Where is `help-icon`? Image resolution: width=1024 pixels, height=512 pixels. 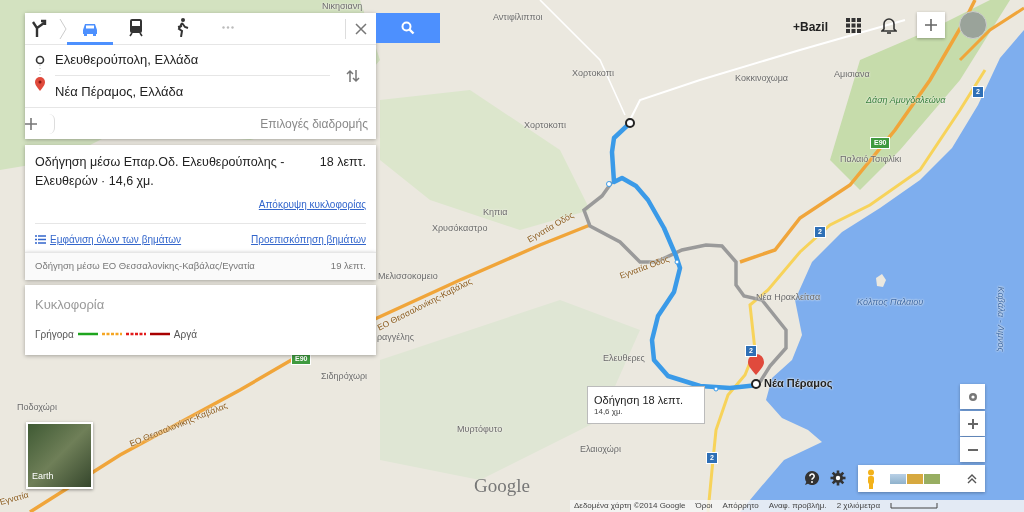
help-icon is located at coordinates (812, 478).